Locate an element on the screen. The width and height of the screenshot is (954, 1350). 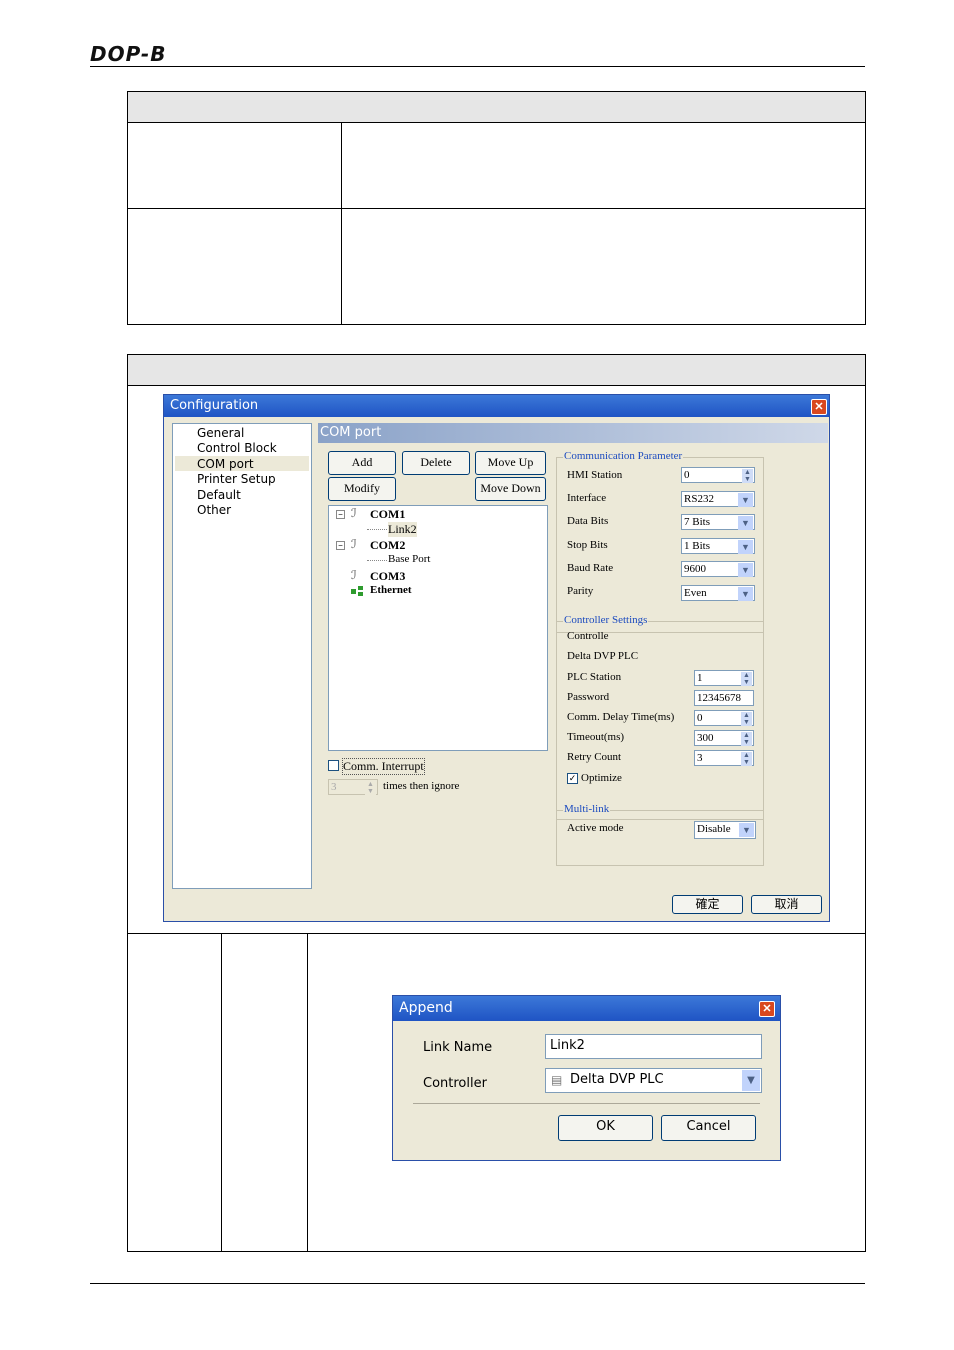
plc-station-stepper: 1 ▲ ▼ is located at coordinates (724, 678).